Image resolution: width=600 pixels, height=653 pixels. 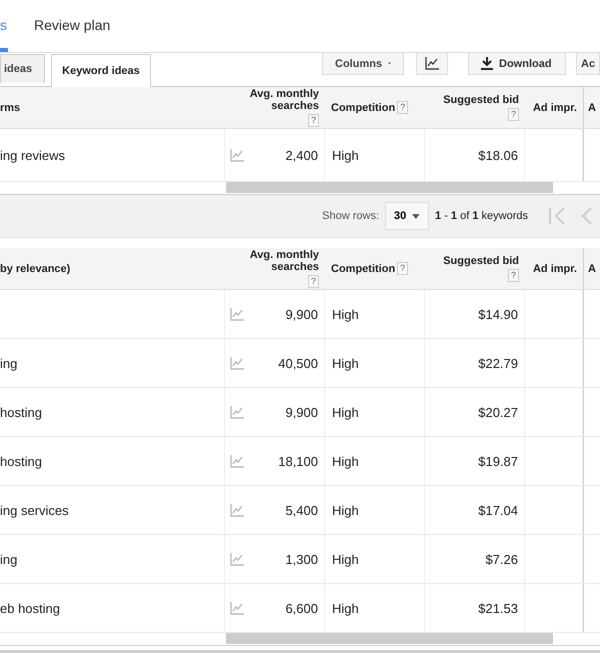 I want to click on searches-cell: 6,600, so click(x=301, y=608).